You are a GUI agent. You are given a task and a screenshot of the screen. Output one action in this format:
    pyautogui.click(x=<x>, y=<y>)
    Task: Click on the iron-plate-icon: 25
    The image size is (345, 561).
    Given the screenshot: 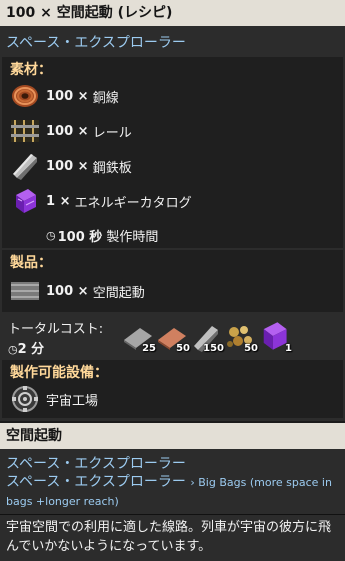 What is the action you would take?
    pyautogui.click(x=139, y=337)
    